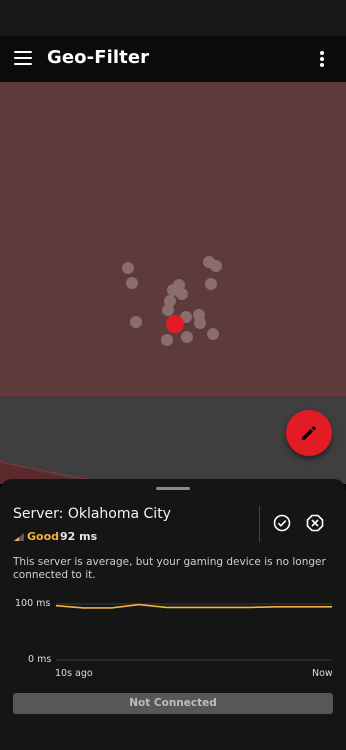 The width and height of the screenshot is (346, 750). I want to click on connection-quality: Good, so click(43, 536).